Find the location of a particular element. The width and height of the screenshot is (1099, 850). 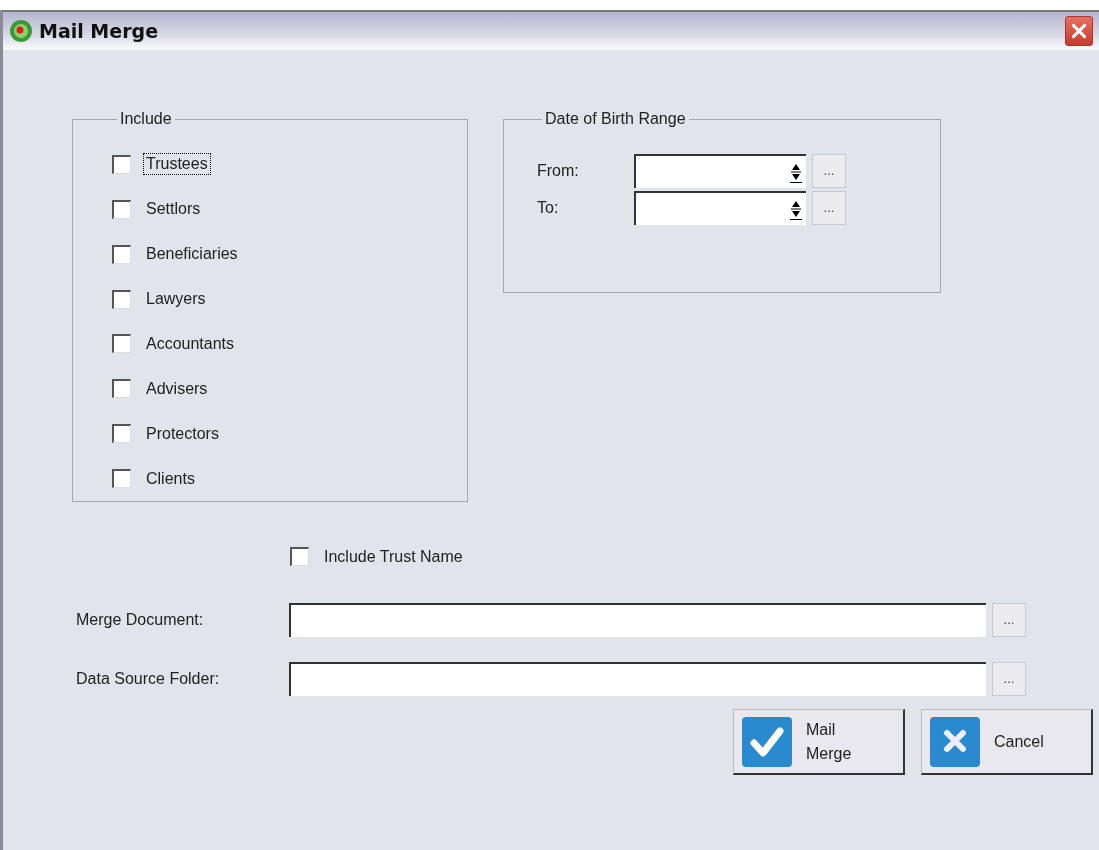

close-icon is located at coordinates (1079, 31).